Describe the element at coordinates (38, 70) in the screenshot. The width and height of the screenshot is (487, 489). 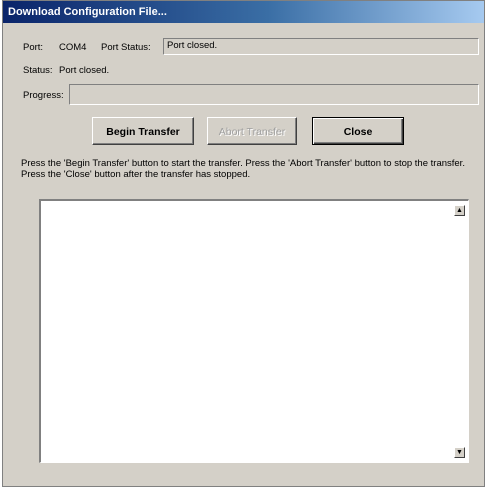
I see `status-label: Status:` at that location.